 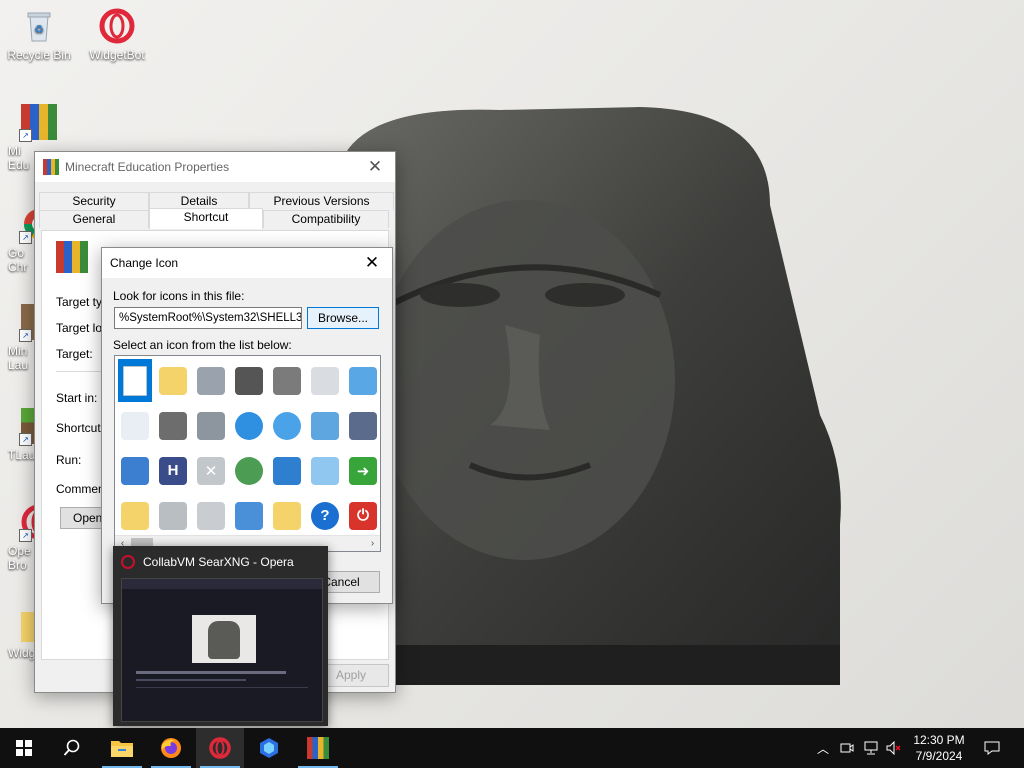 I want to click on power-icon: ⏻, so click(x=363, y=515).